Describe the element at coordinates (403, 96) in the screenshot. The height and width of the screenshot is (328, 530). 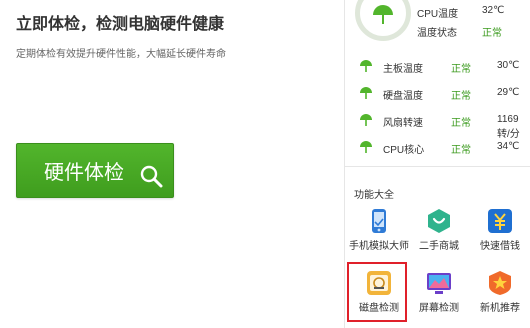
I see `reading-label: 硬盘温度` at that location.